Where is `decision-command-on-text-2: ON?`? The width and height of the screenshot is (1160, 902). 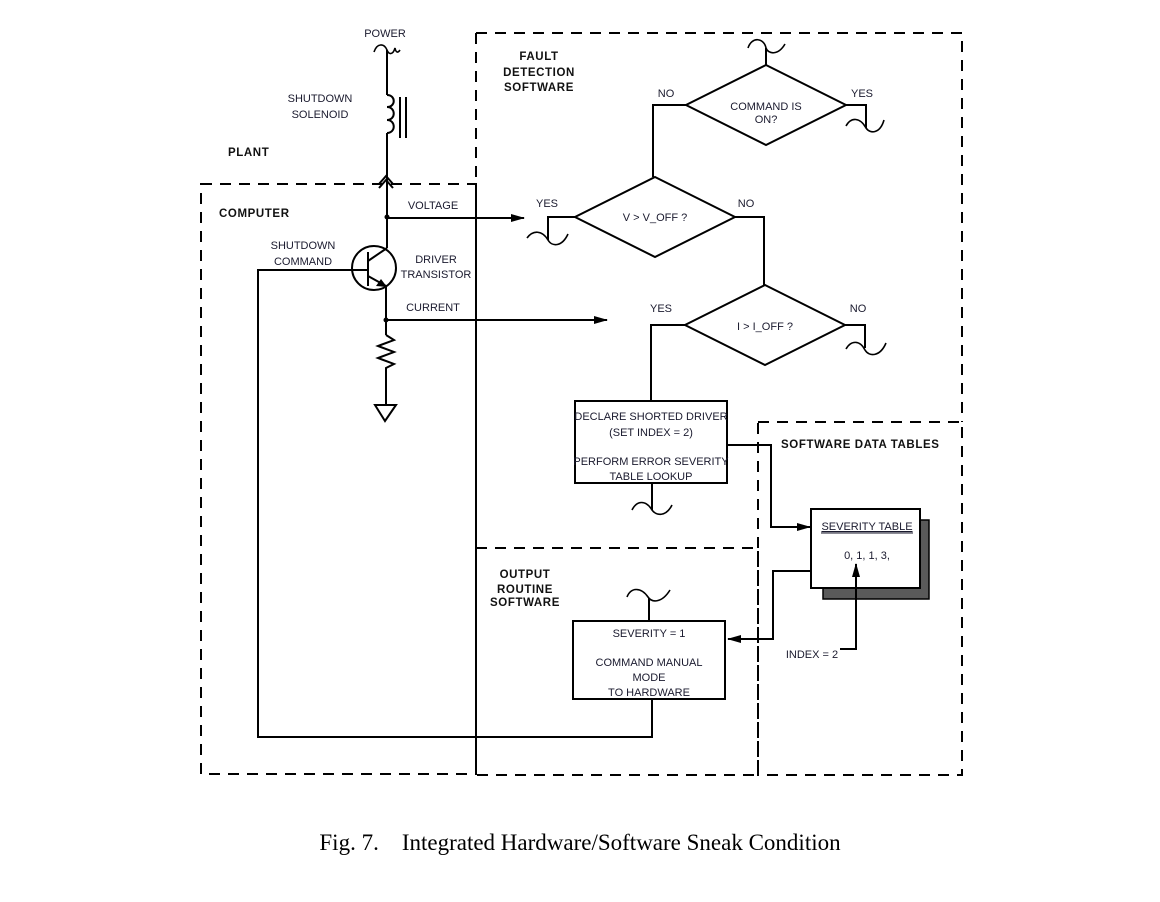 decision-command-on-text-2: ON? is located at coordinates (766, 120).